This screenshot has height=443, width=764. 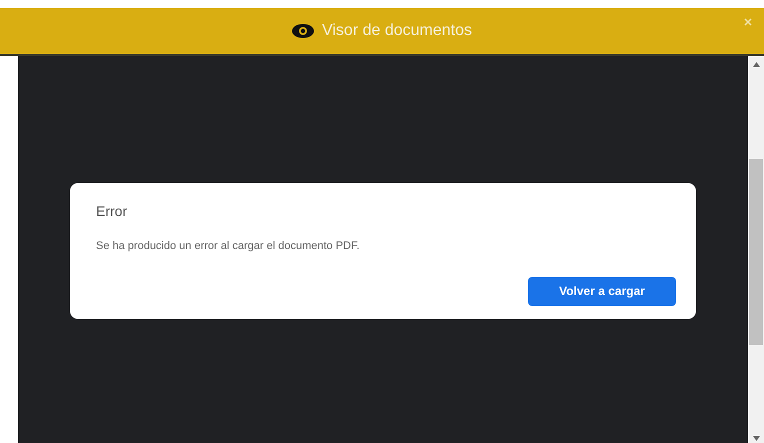 What do you see at coordinates (756, 438) in the screenshot?
I see `scroll-down-icon` at bounding box center [756, 438].